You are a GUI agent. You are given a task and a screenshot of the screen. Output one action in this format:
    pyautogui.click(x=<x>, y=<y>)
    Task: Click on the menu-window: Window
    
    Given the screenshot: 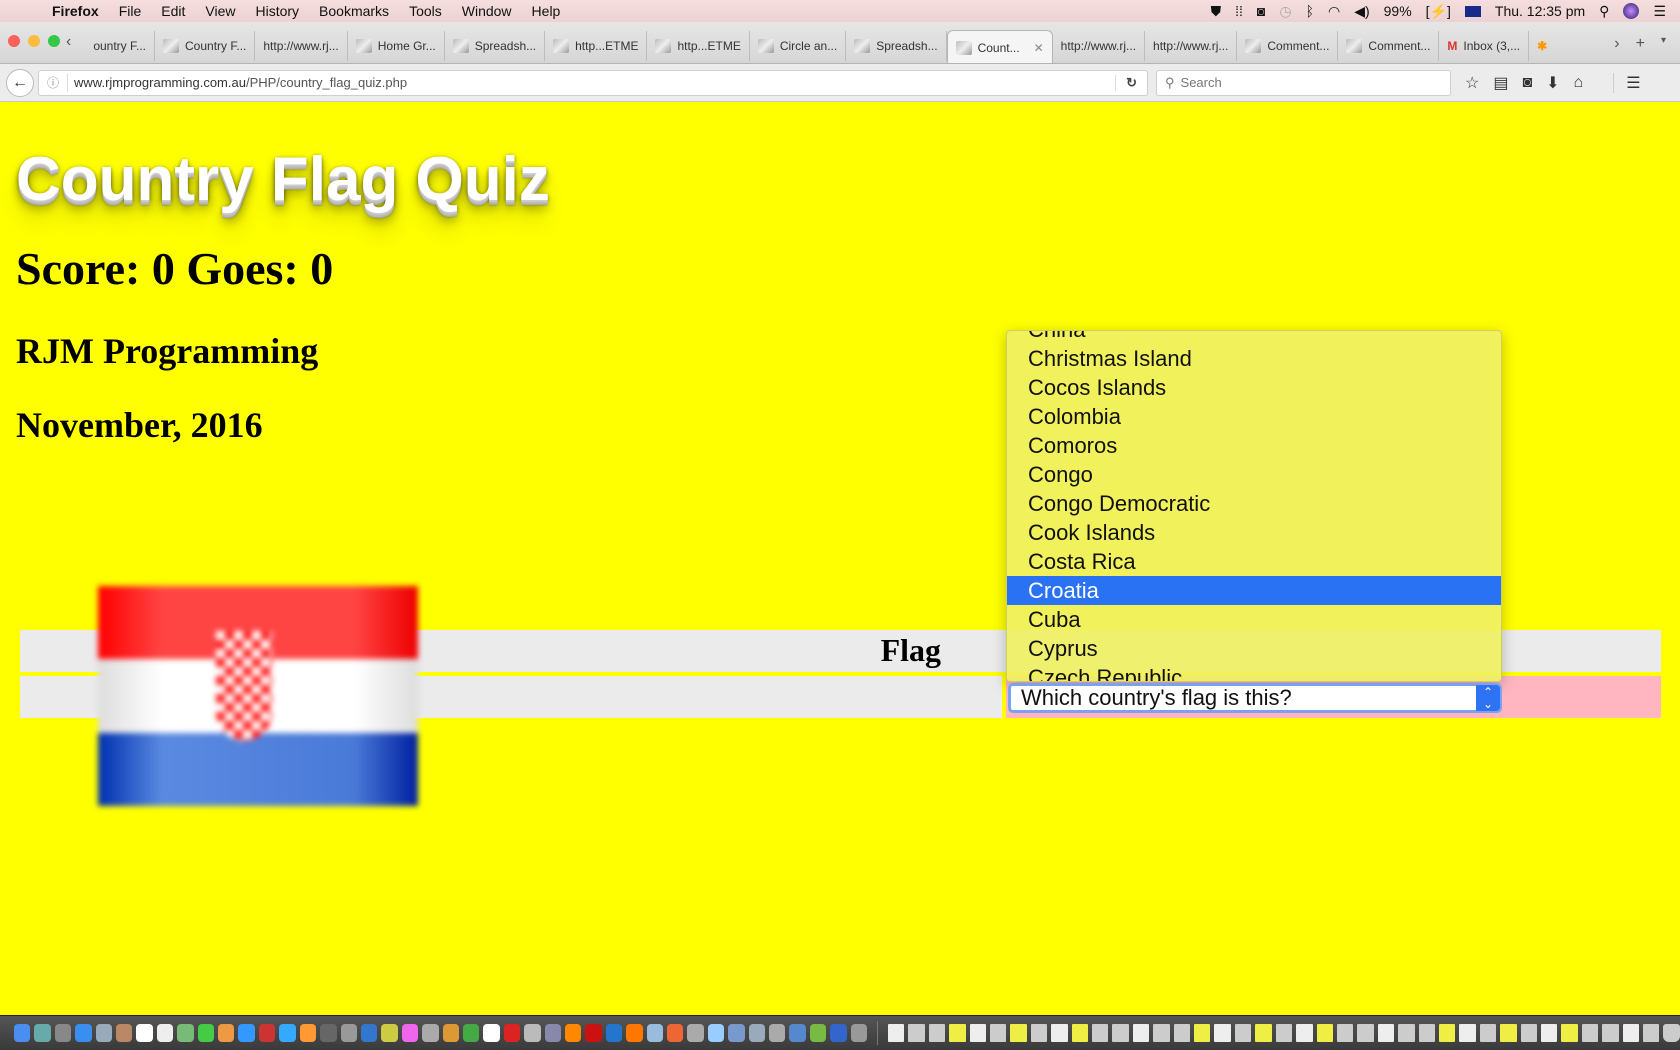 What is the action you would take?
    pyautogui.click(x=487, y=11)
    